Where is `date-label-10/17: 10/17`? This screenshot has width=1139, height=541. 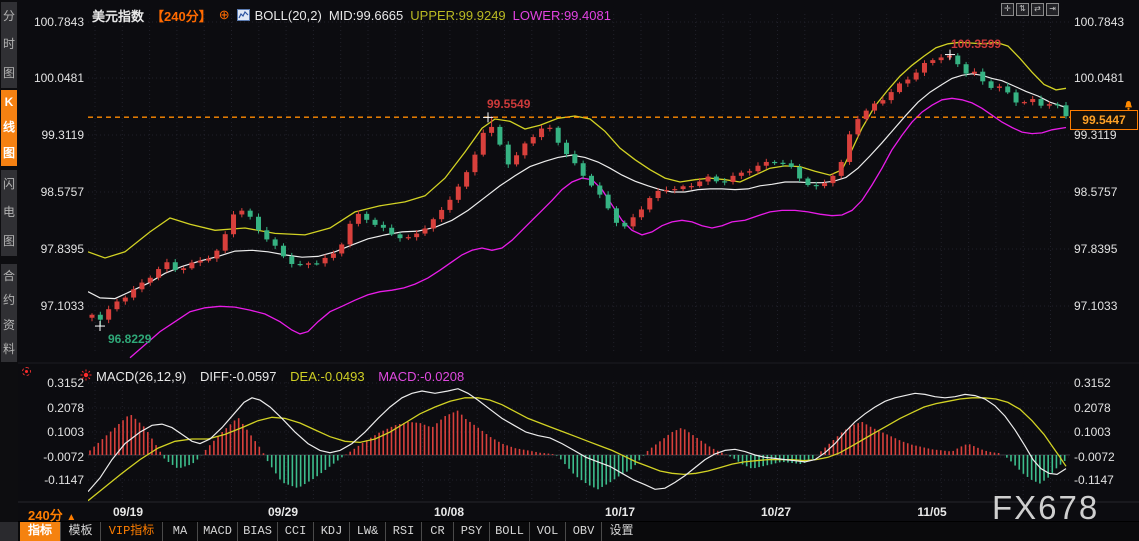
date-label-10/17: 10/17 is located at coordinates (620, 512).